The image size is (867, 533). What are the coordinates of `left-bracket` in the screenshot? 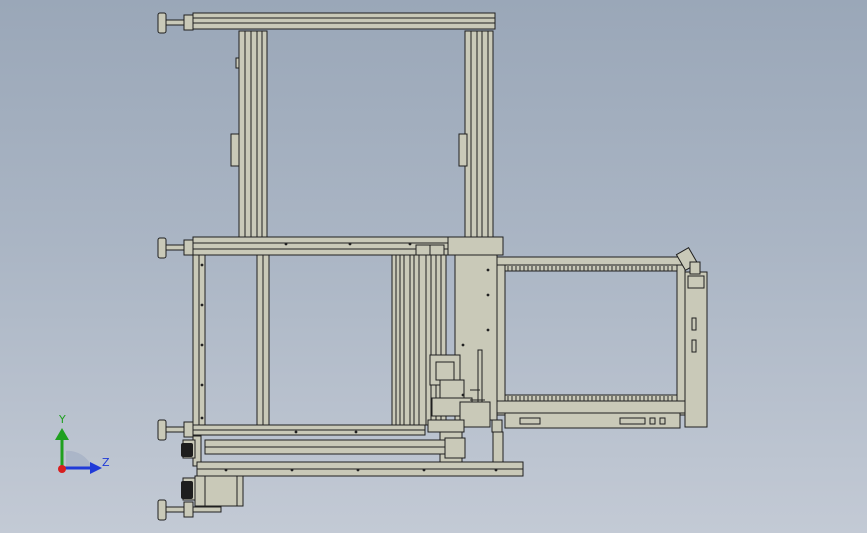 It's located at (235, 150).